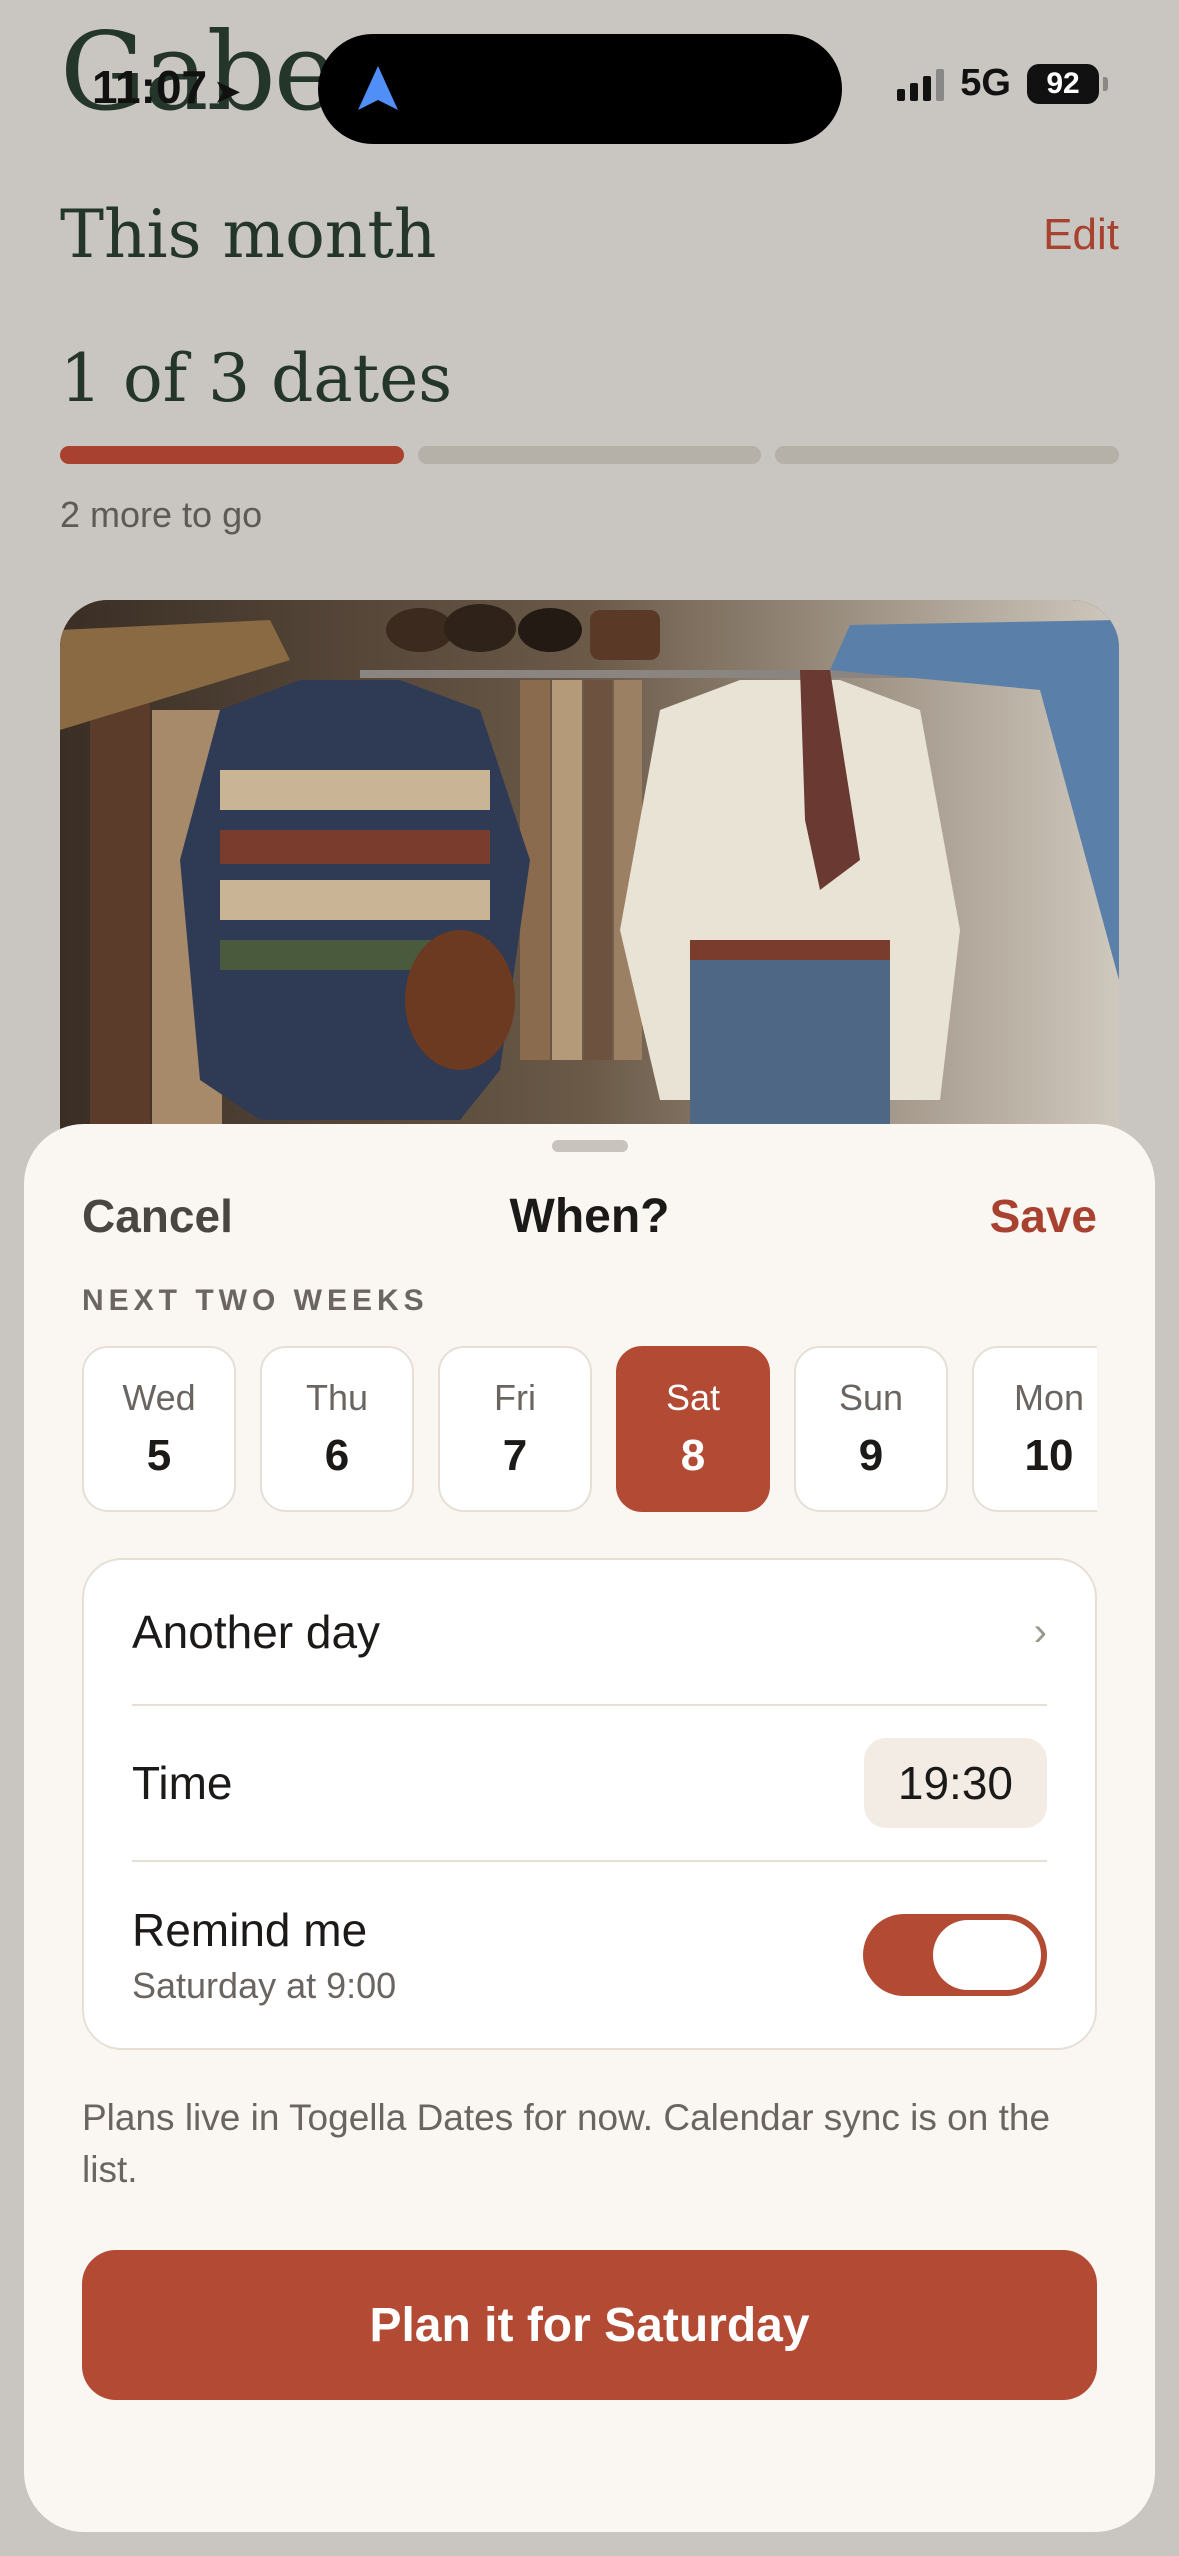  What do you see at coordinates (693, 1397) in the screenshot?
I see `day-name: Sat` at bounding box center [693, 1397].